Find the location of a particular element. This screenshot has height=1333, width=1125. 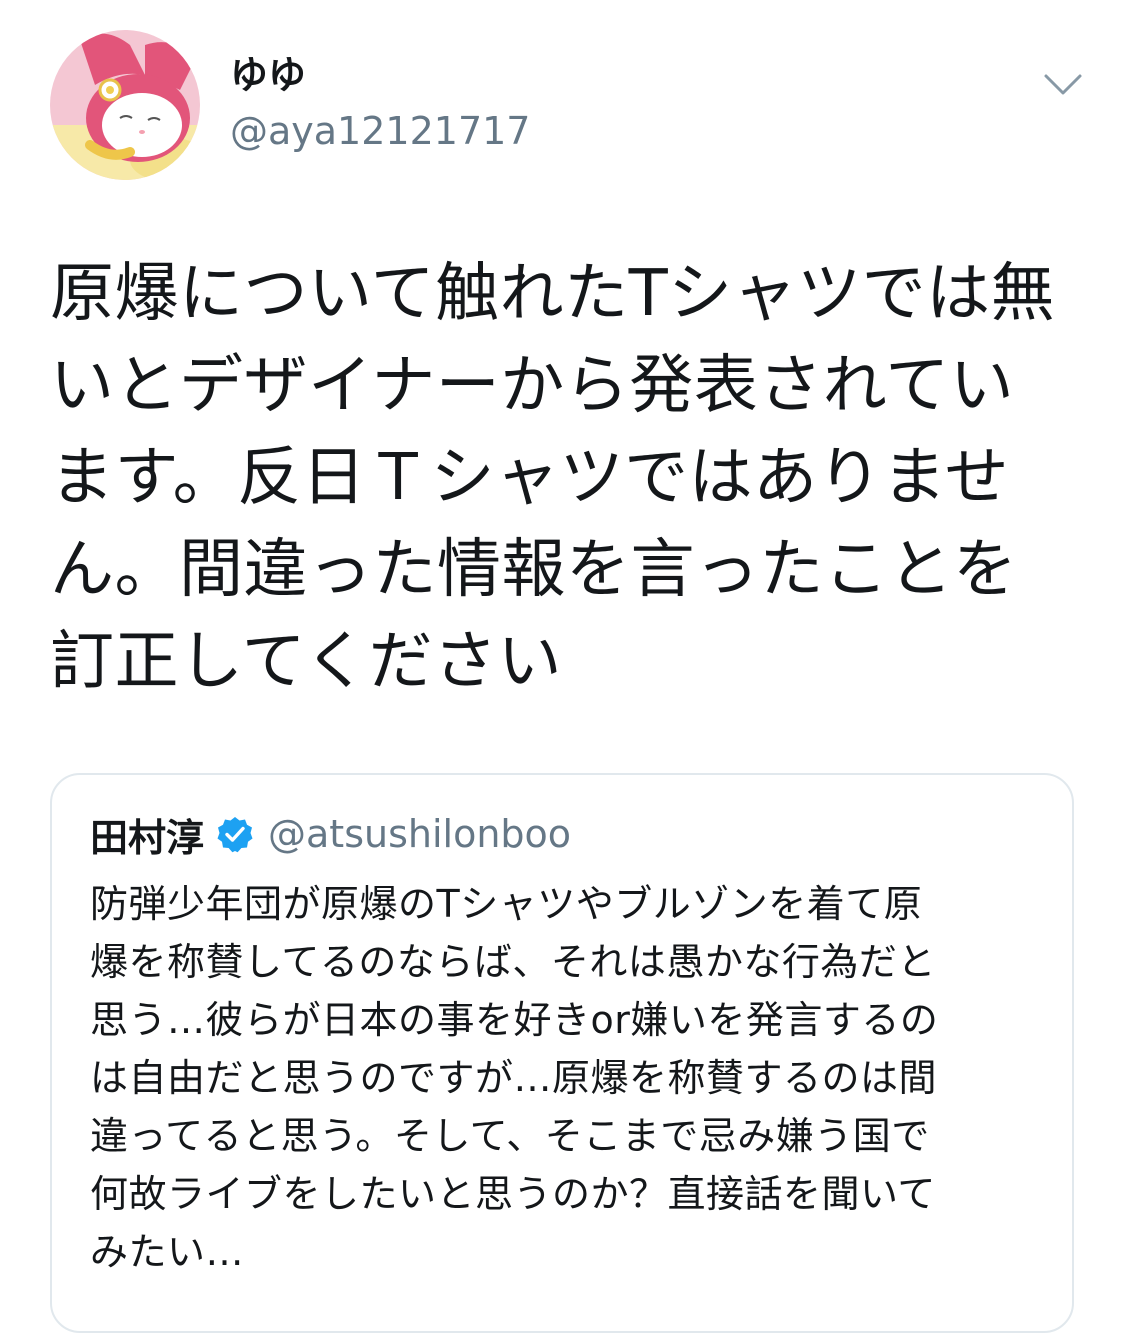

tweet-text-line: 訂正してください is located at coordinates (306, 662).